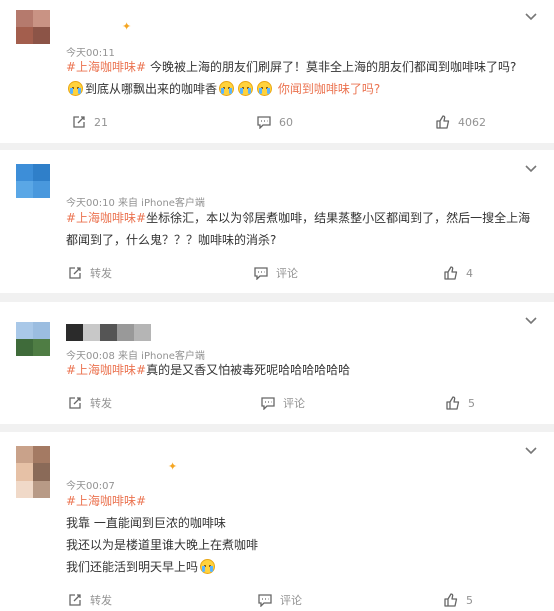 The height and width of the screenshot is (611, 554). I want to click on comment-body: 我还以为是楼道里谁大晚上在煮咖啡, so click(162, 545).